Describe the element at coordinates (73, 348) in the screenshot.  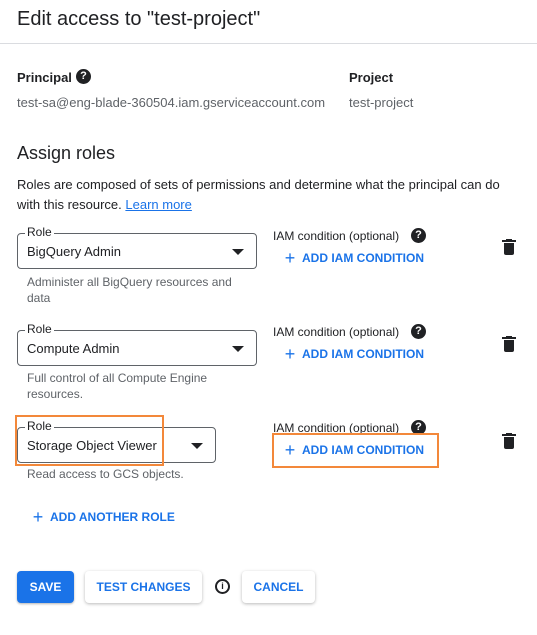
I see `role-value: Compute Admin` at that location.